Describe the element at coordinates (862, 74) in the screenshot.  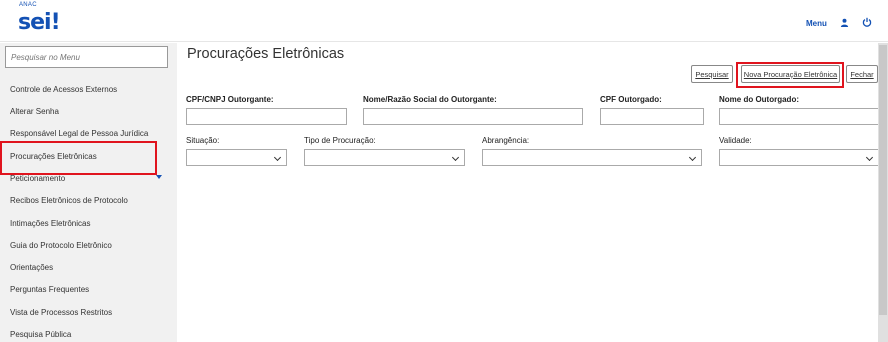
I see `close-button: Fechar` at that location.